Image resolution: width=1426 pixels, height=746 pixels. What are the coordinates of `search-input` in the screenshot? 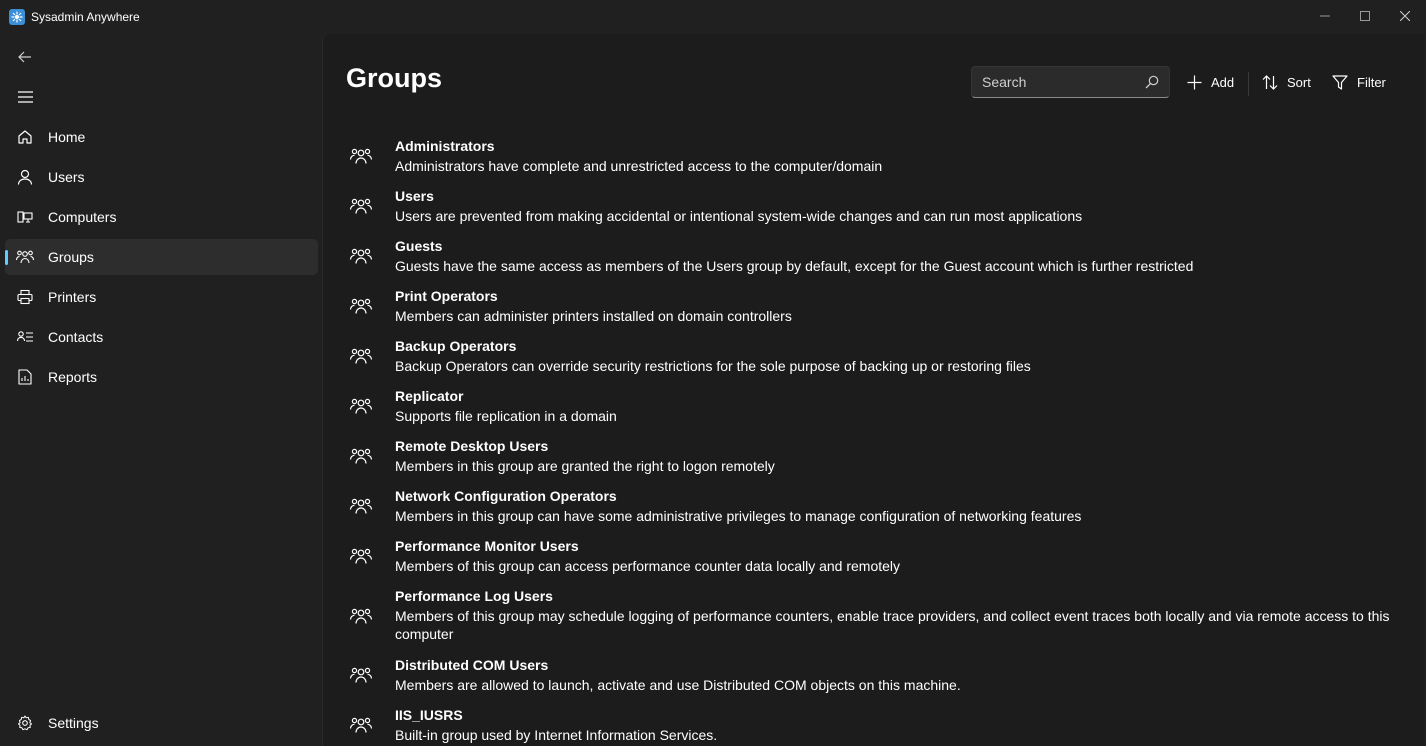 It's located at (1057, 82).